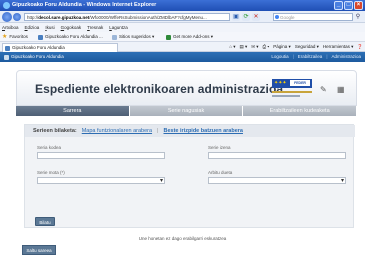  I want to click on menu-file: Artxiboa, so click(10, 27).